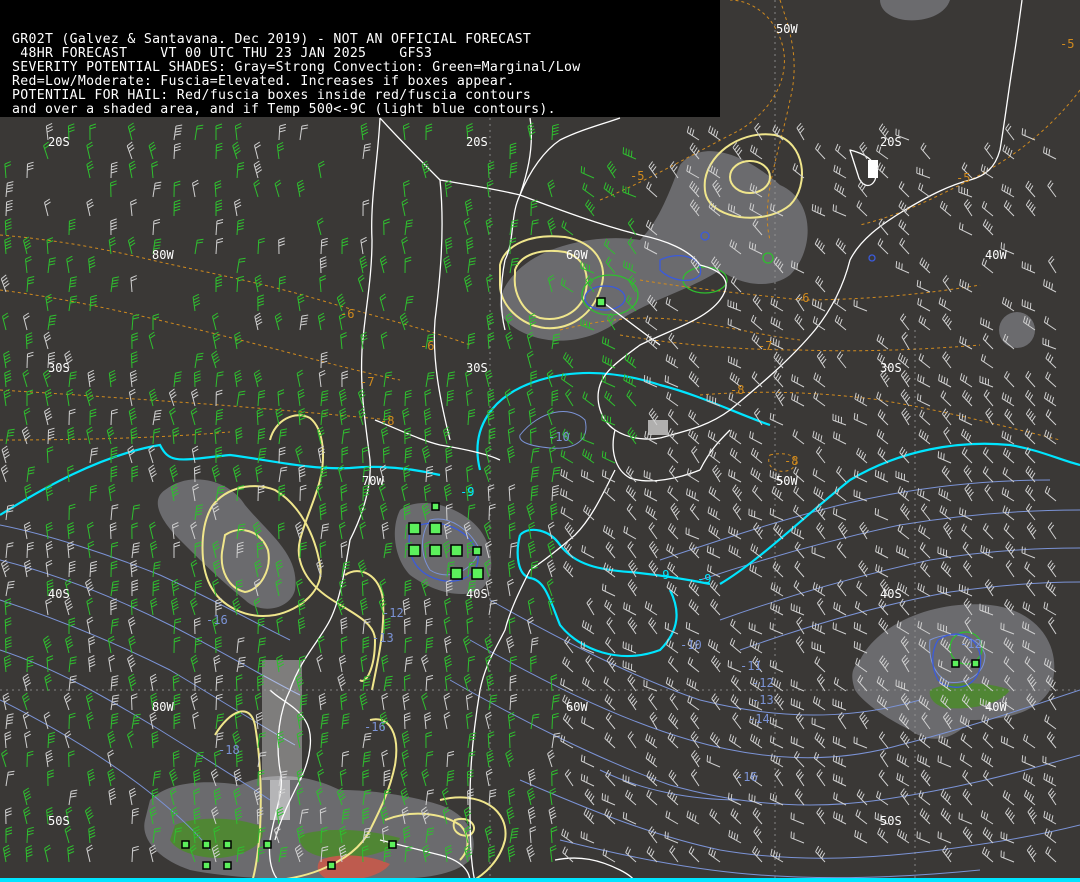 Image resolution: width=1080 pixels, height=882 pixels. Describe the element at coordinates (759, 719) in the screenshot. I see `contour-label: -14` at that location.